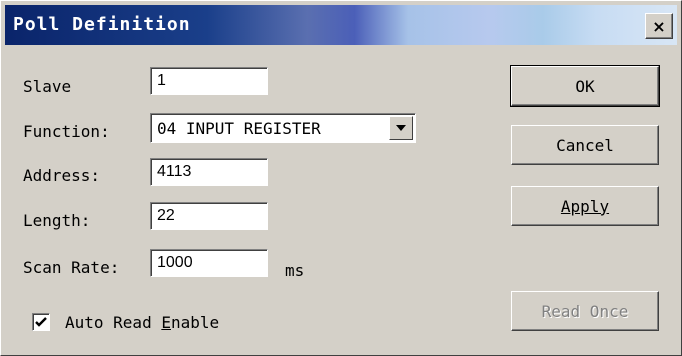  Describe the element at coordinates (102, 24) in the screenshot. I see `window-title: Poll Definition` at that location.